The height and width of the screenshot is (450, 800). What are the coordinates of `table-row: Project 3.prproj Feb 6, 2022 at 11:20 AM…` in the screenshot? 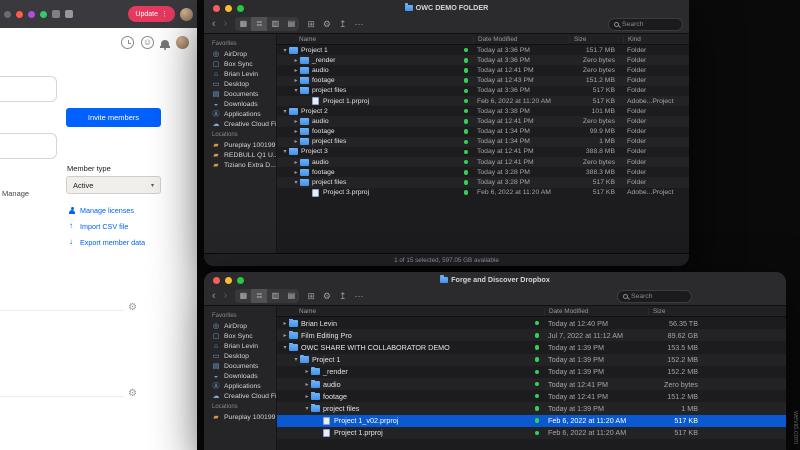 It's located at (483, 193).